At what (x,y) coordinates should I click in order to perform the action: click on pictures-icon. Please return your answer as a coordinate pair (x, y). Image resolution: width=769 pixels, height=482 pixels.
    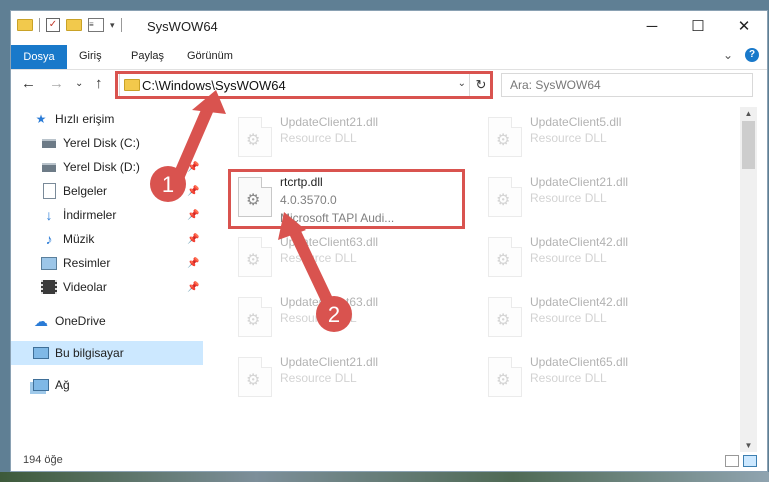
    Looking at the image, I should click on (49, 263).